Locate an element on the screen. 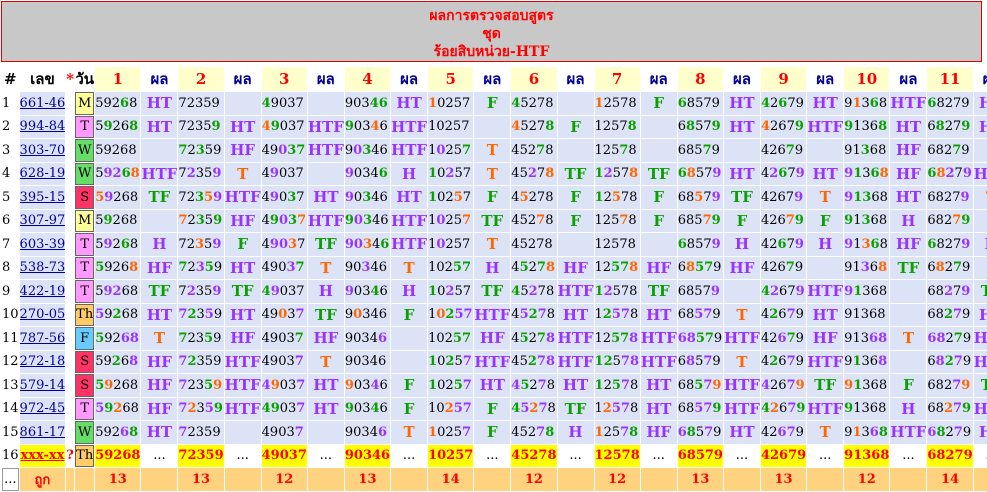 This screenshot has height=492, width=987. row-code-text: 861-17 is located at coordinates (43, 432).